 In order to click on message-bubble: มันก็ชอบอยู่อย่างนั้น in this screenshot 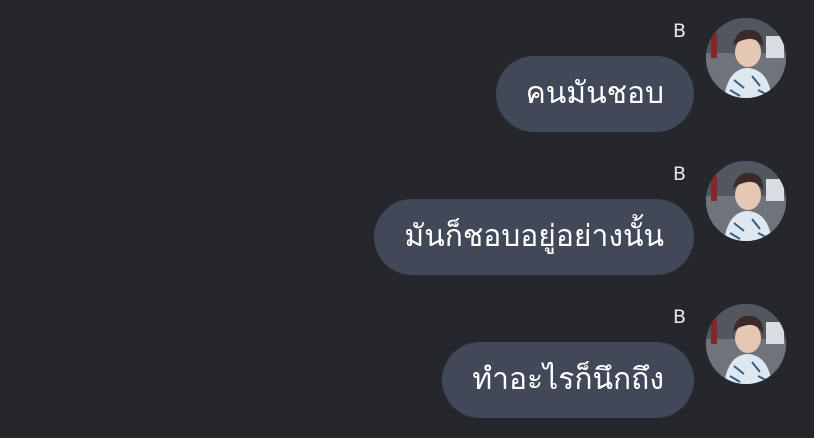, I will do `click(534, 237)`.